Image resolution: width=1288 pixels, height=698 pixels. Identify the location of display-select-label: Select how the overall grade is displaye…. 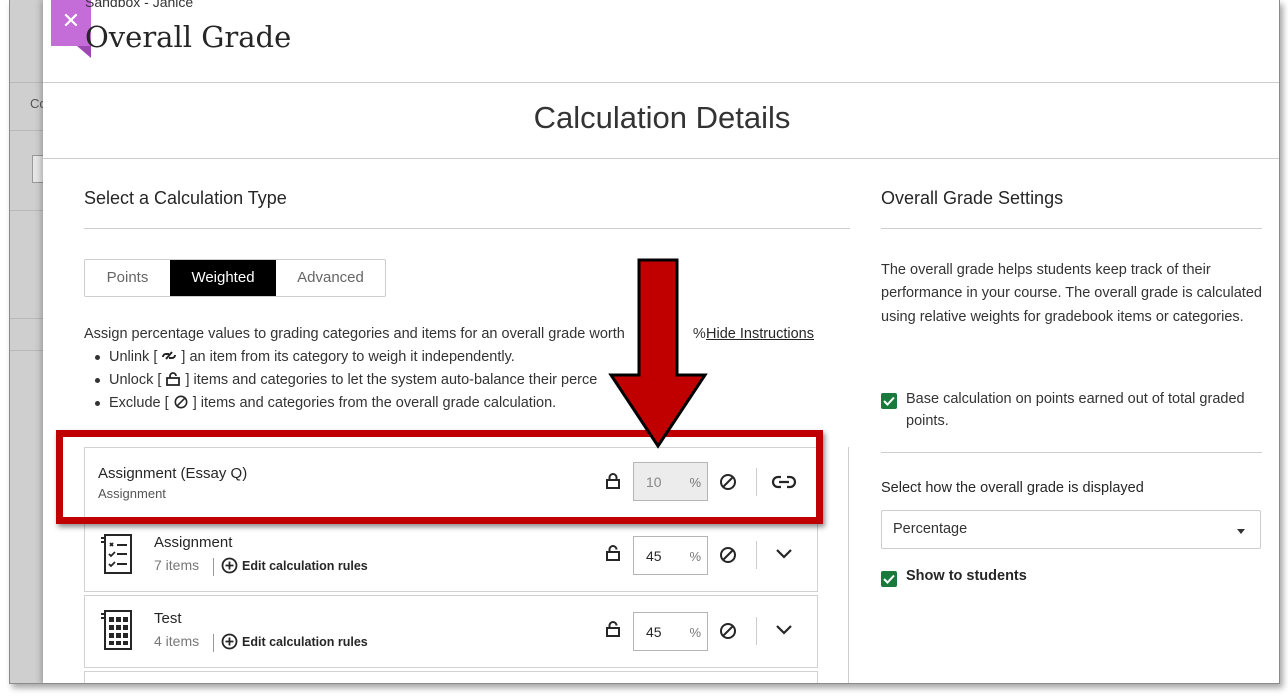
(1012, 488).